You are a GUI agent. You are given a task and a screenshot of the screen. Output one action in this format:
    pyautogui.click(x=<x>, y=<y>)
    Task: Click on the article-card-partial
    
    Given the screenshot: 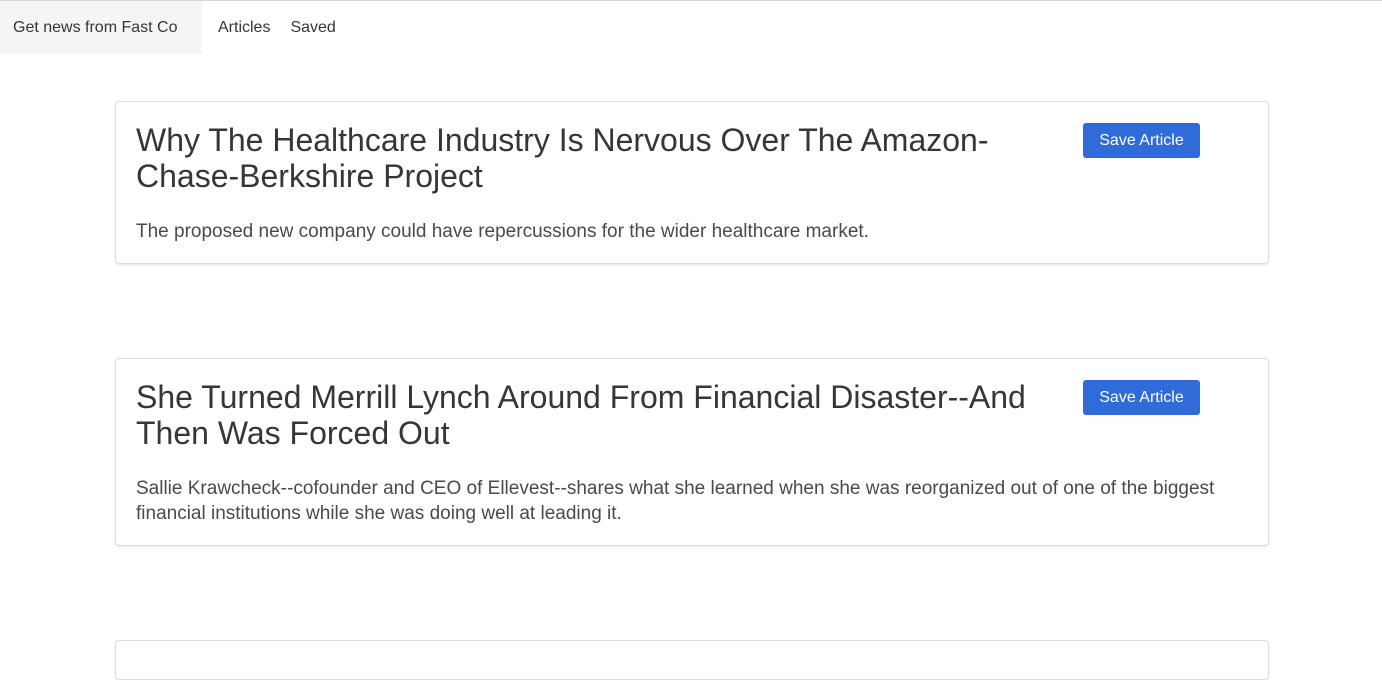 What is the action you would take?
    pyautogui.click(x=692, y=660)
    